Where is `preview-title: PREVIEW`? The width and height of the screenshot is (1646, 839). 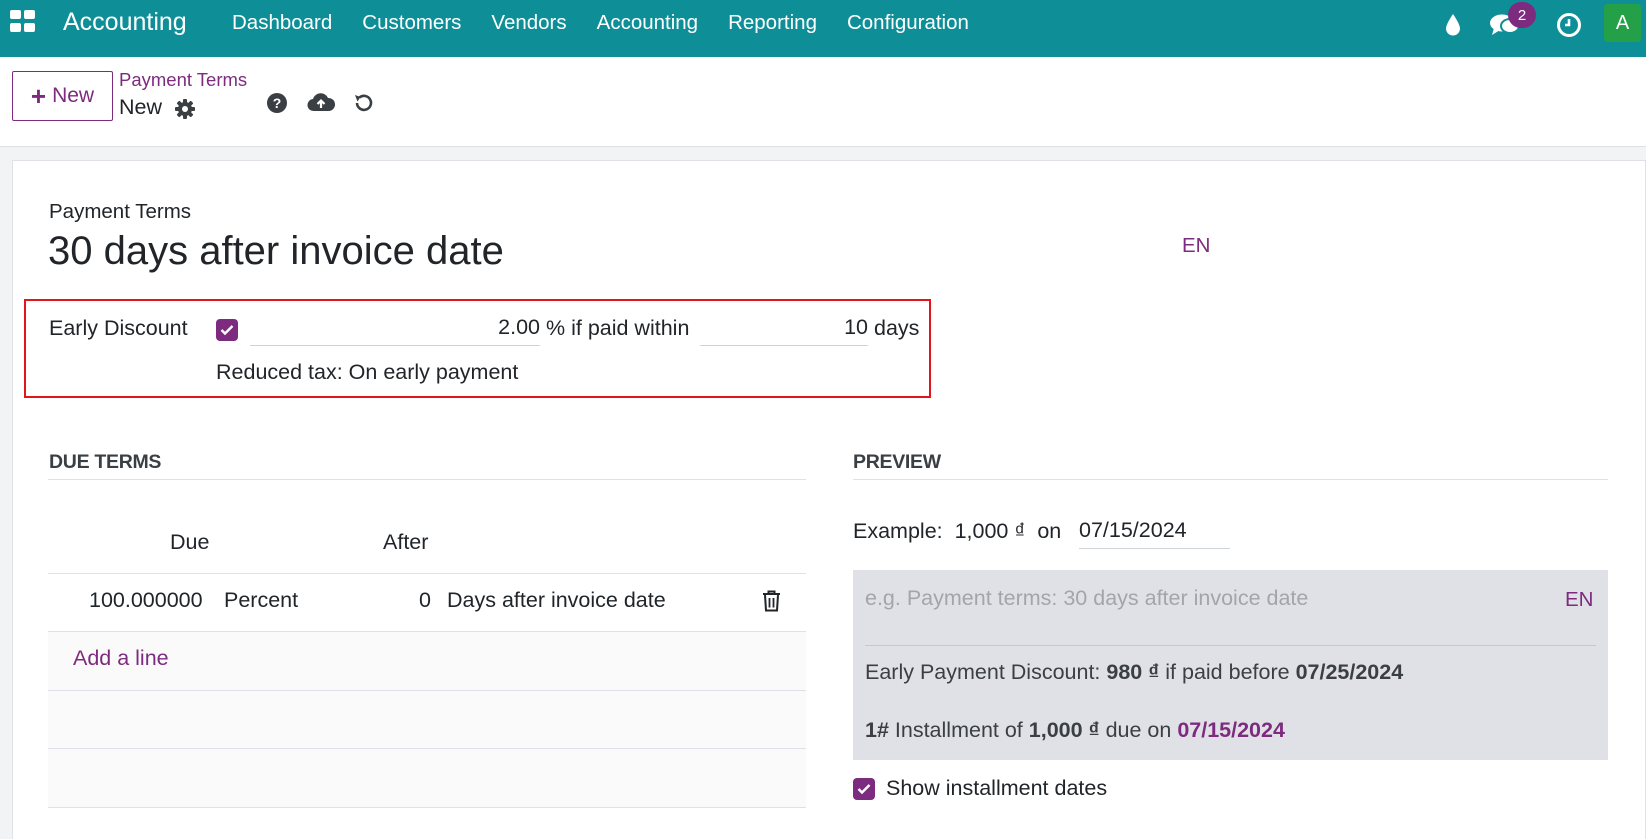
preview-title: PREVIEW is located at coordinates (897, 462).